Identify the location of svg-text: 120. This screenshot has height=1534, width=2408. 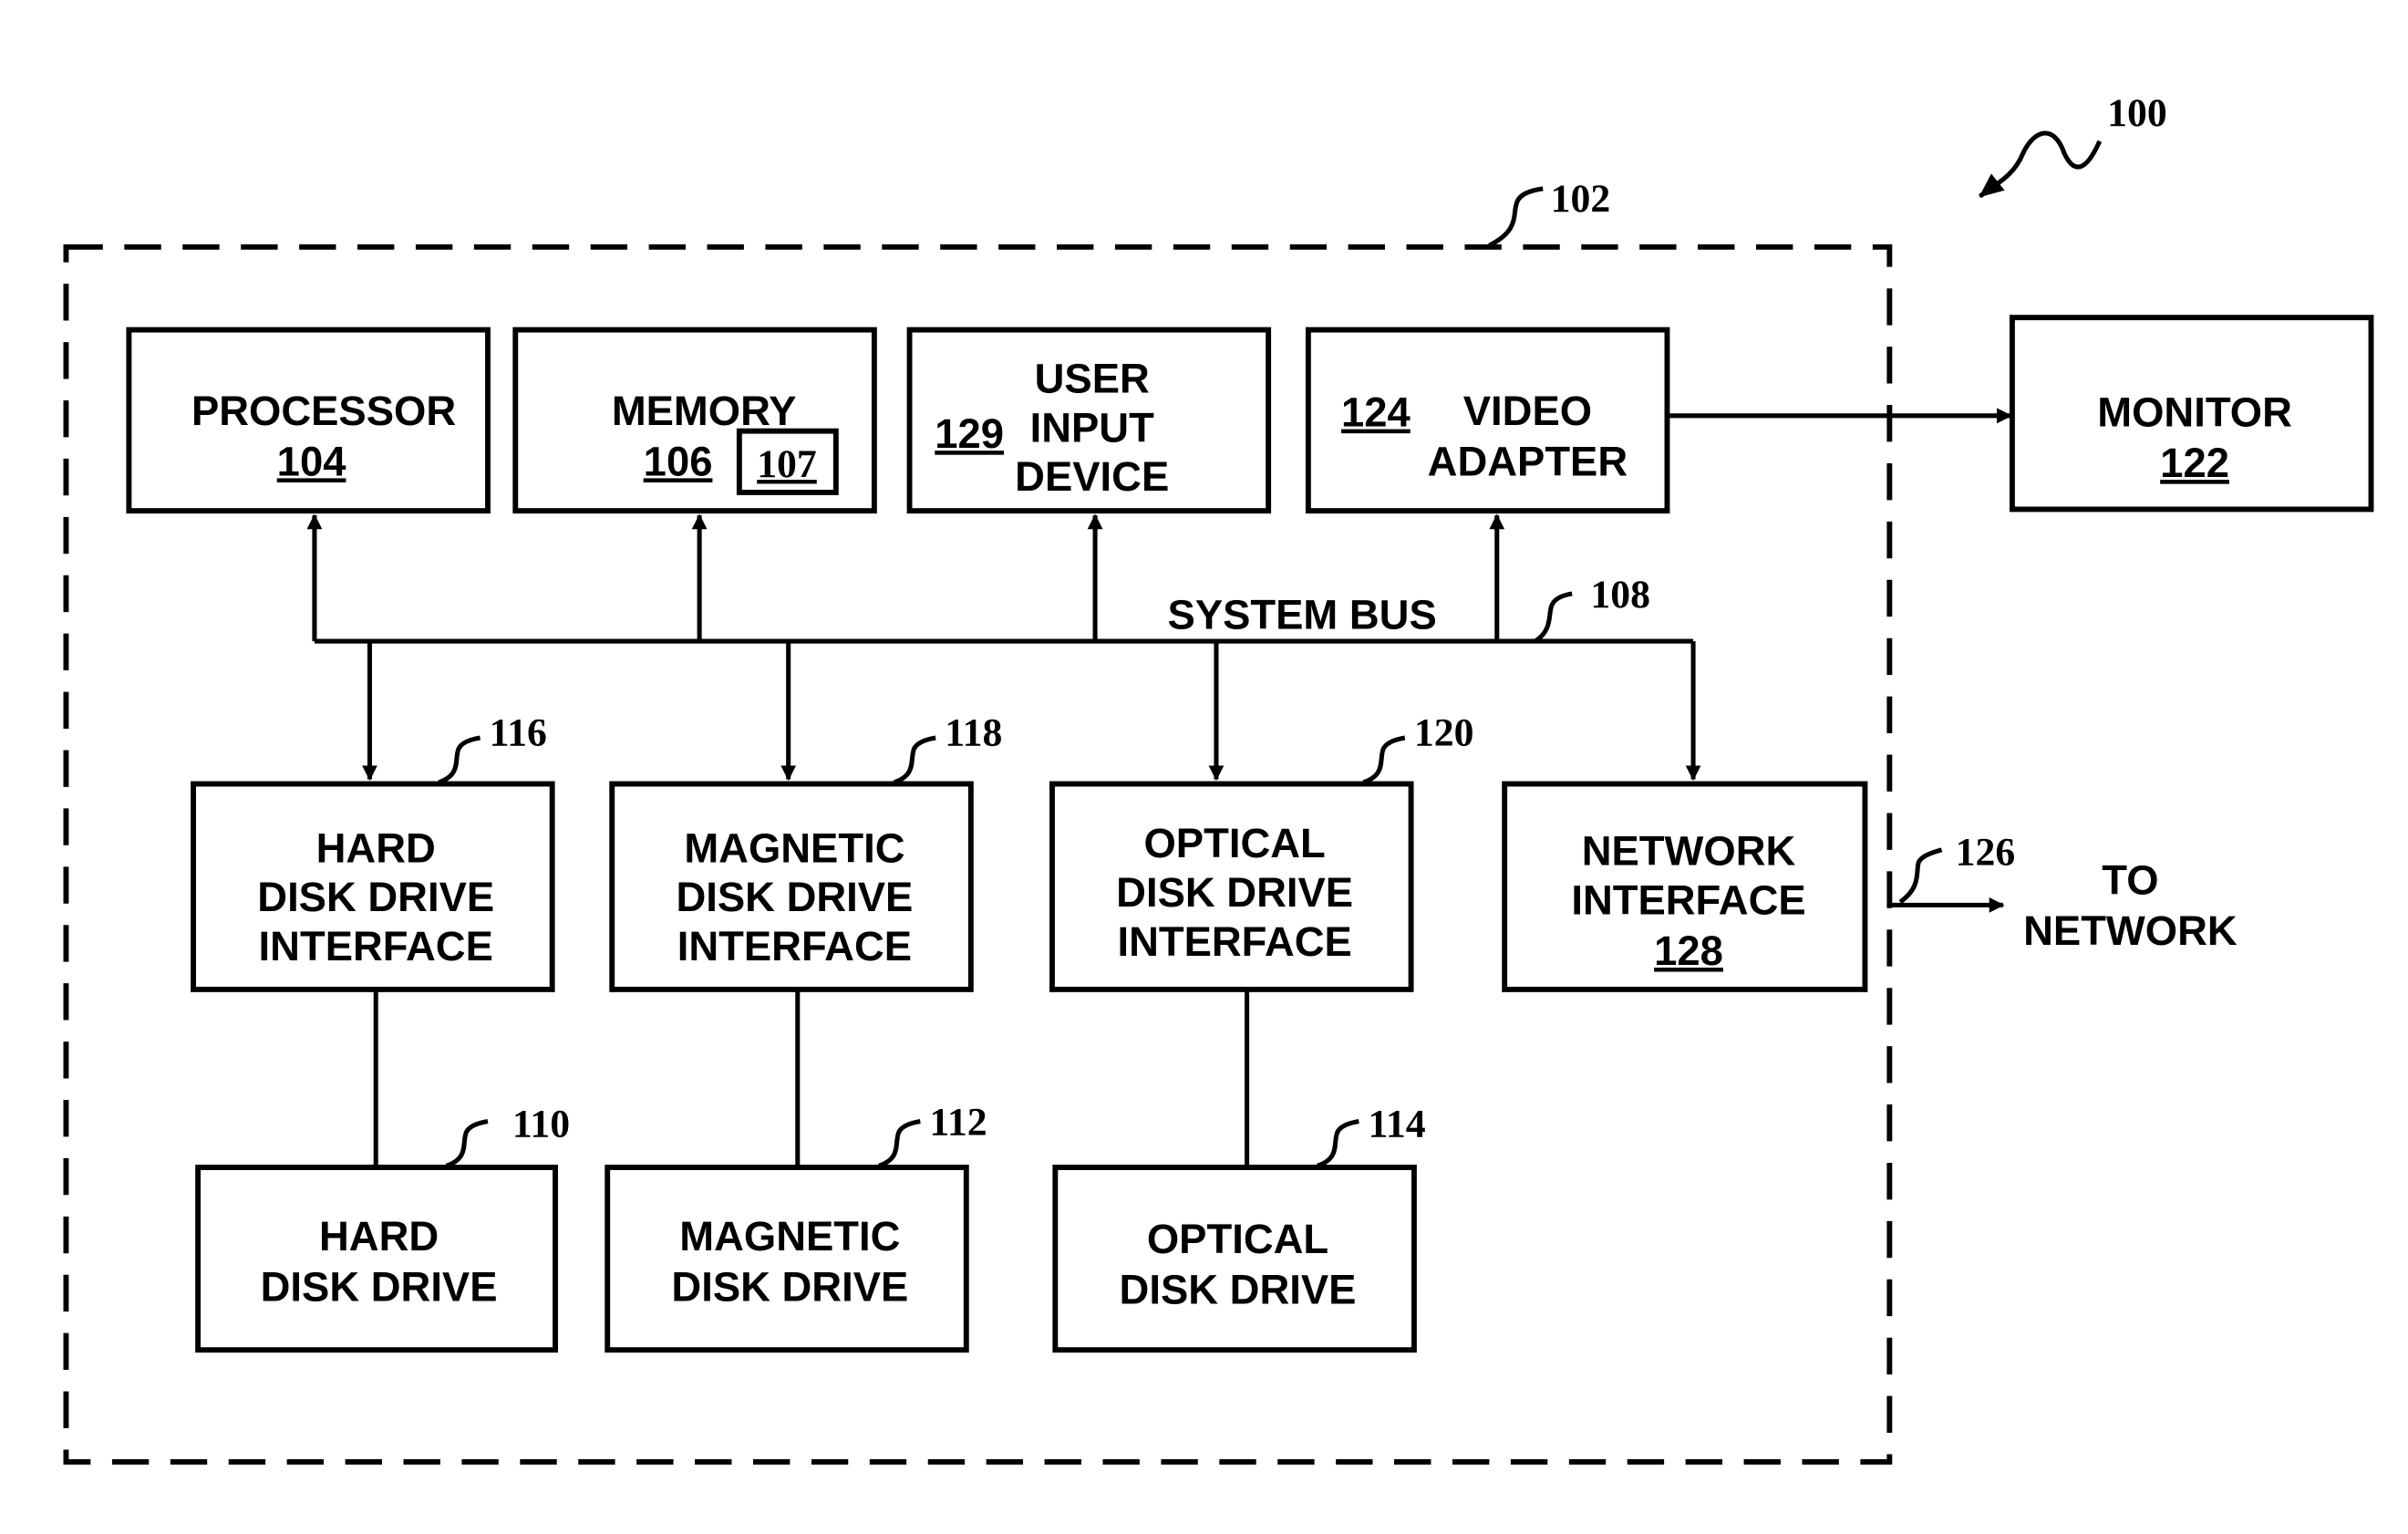
(1444, 732).